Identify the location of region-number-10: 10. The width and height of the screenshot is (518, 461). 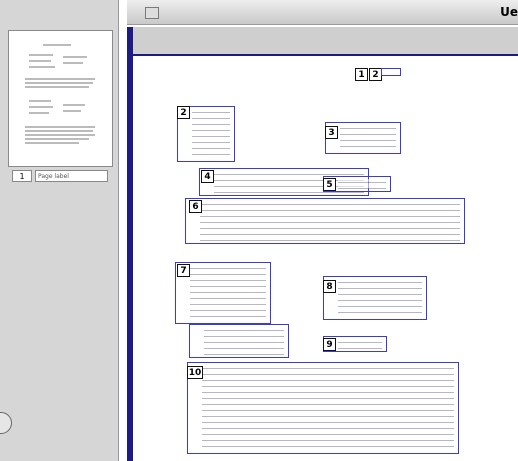
(195, 372).